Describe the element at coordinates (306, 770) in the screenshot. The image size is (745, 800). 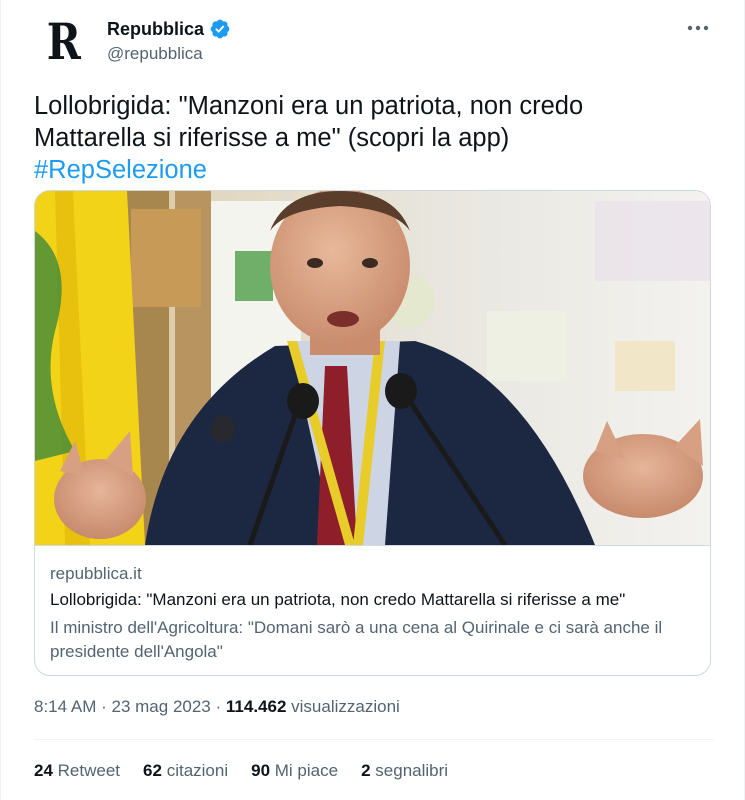
I see `likes-label: Mi piace` at that location.